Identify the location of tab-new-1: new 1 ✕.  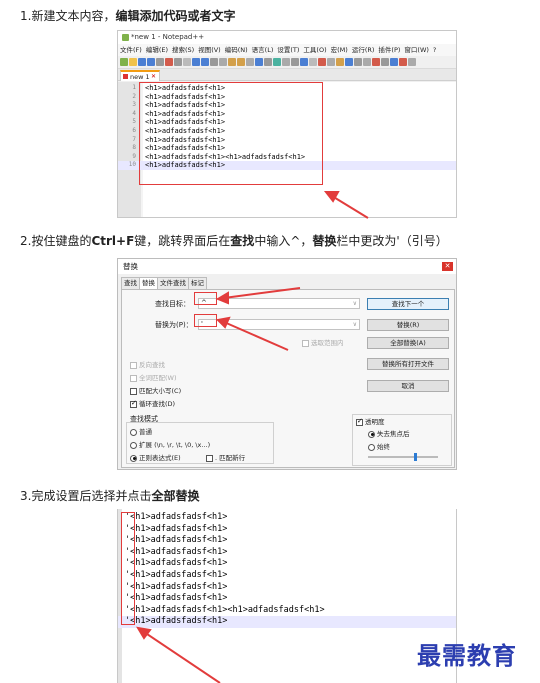
(140, 75).